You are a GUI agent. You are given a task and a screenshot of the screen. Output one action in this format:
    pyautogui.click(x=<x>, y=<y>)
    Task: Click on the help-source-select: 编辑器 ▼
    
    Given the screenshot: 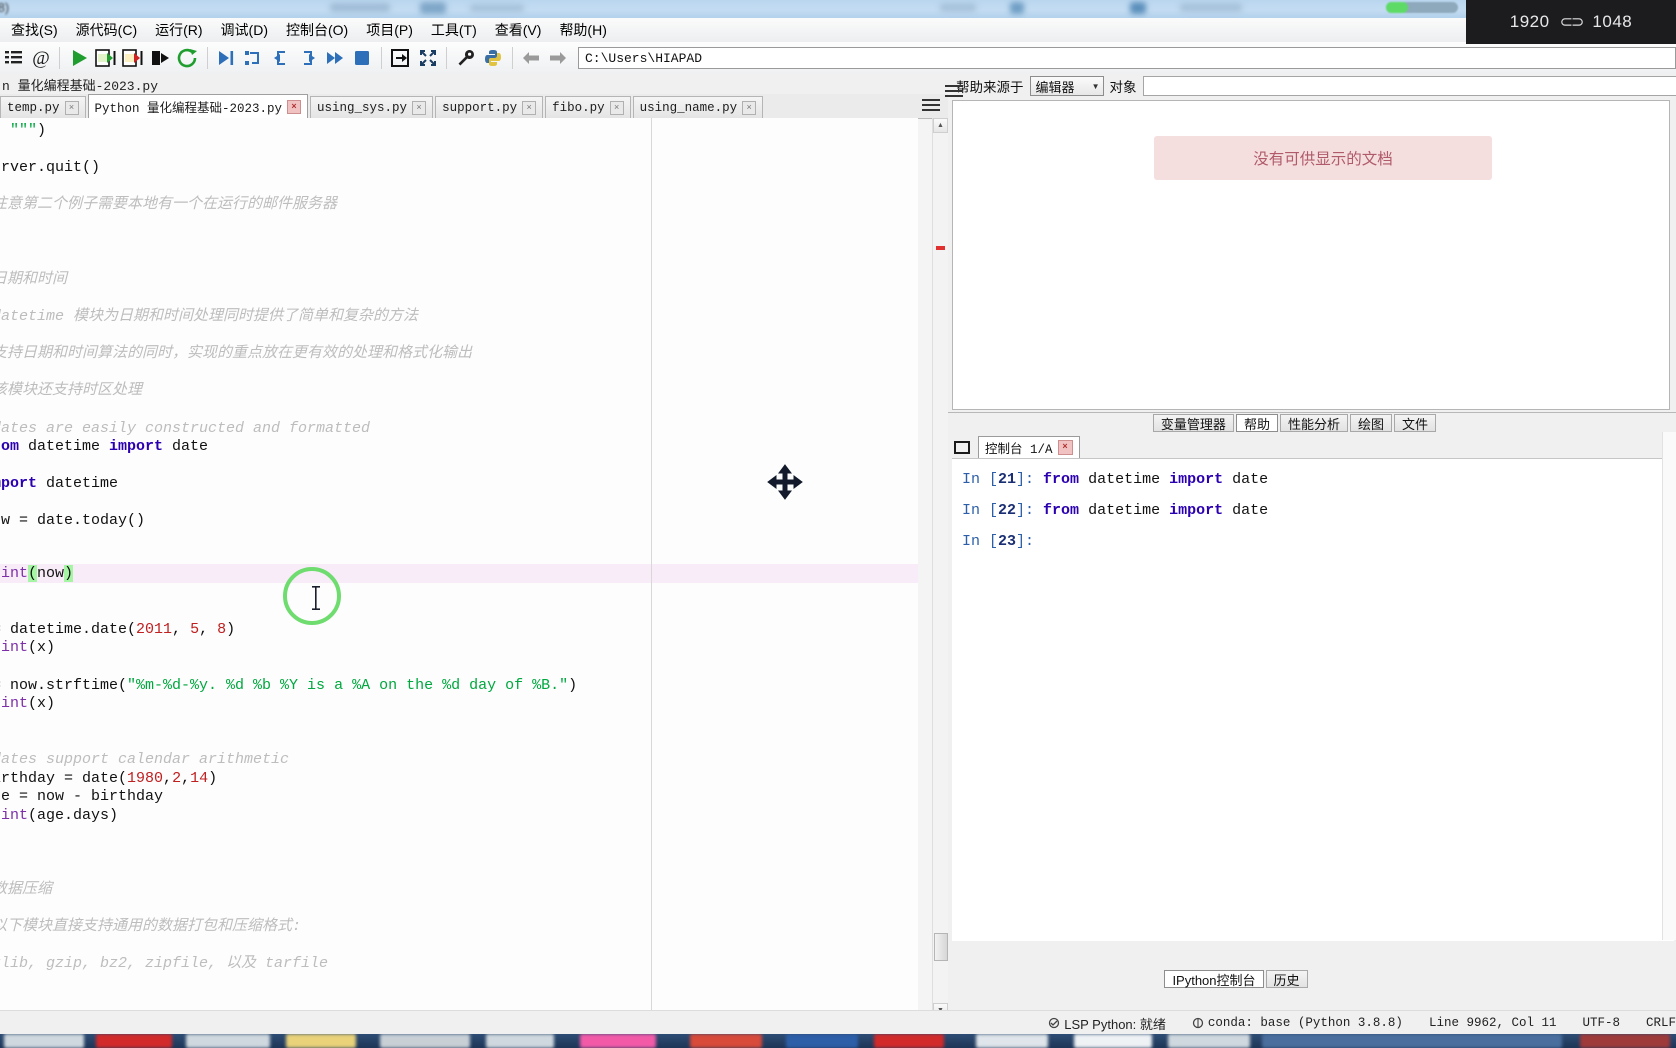 What is the action you would take?
    pyautogui.click(x=1066, y=86)
    